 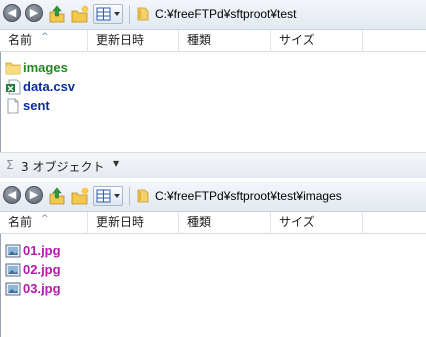 I want to click on pane1-column-header: 名前 ^ 更新日時 種類 サイズ, so click(x=213, y=41).